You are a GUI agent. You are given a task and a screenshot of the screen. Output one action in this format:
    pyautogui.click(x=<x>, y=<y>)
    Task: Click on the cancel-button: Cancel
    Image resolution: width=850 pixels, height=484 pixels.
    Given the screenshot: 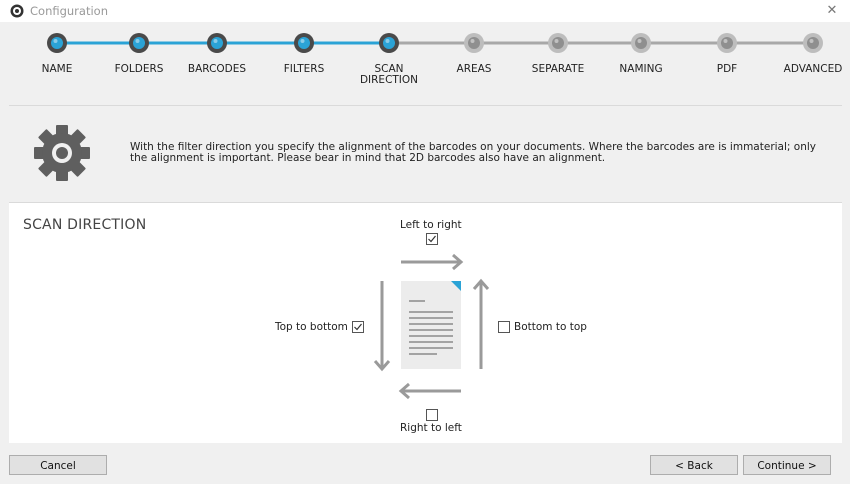 What is the action you would take?
    pyautogui.click(x=58, y=465)
    